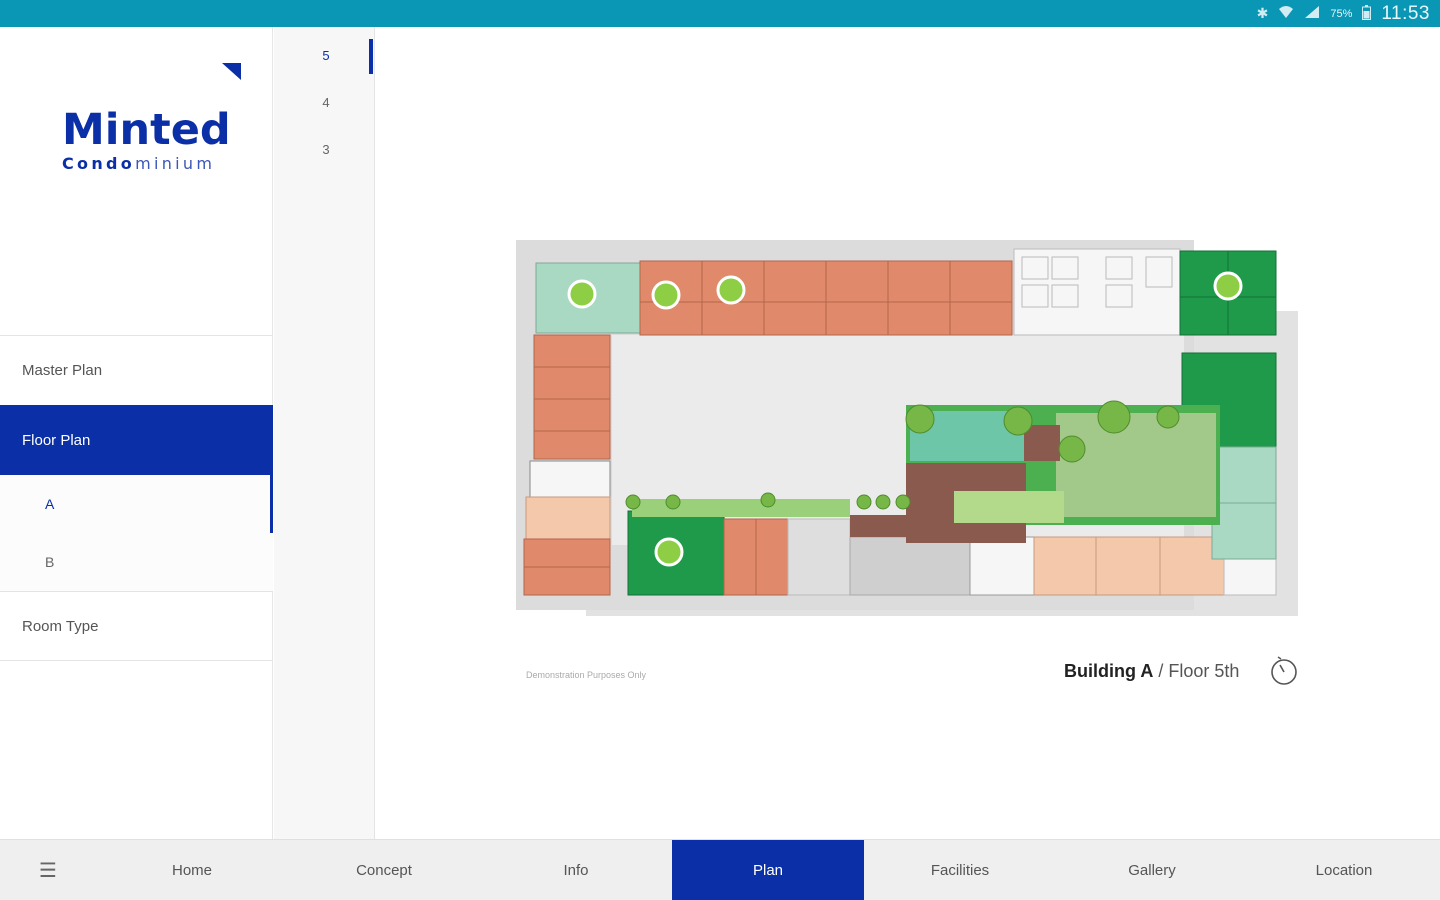 The image size is (1440, 900). Describe the element at coordinates (48, 870) in the screenshot. I see `menu-icon: ☰` at that location.